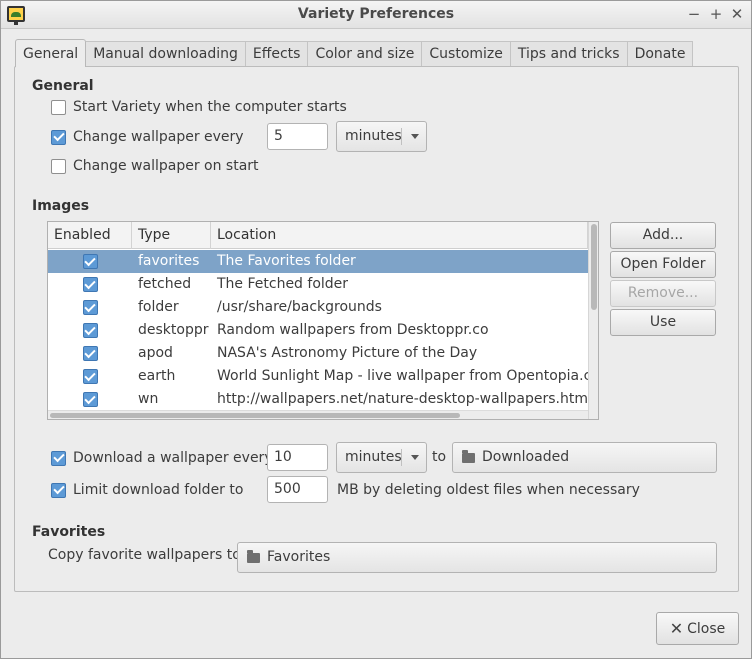 Image resolution: width=752 pixels, height=659 pixels. Describe the element at coordinates (157, 376) in the screenshot. I see `row-type-cell: earth` at that location.